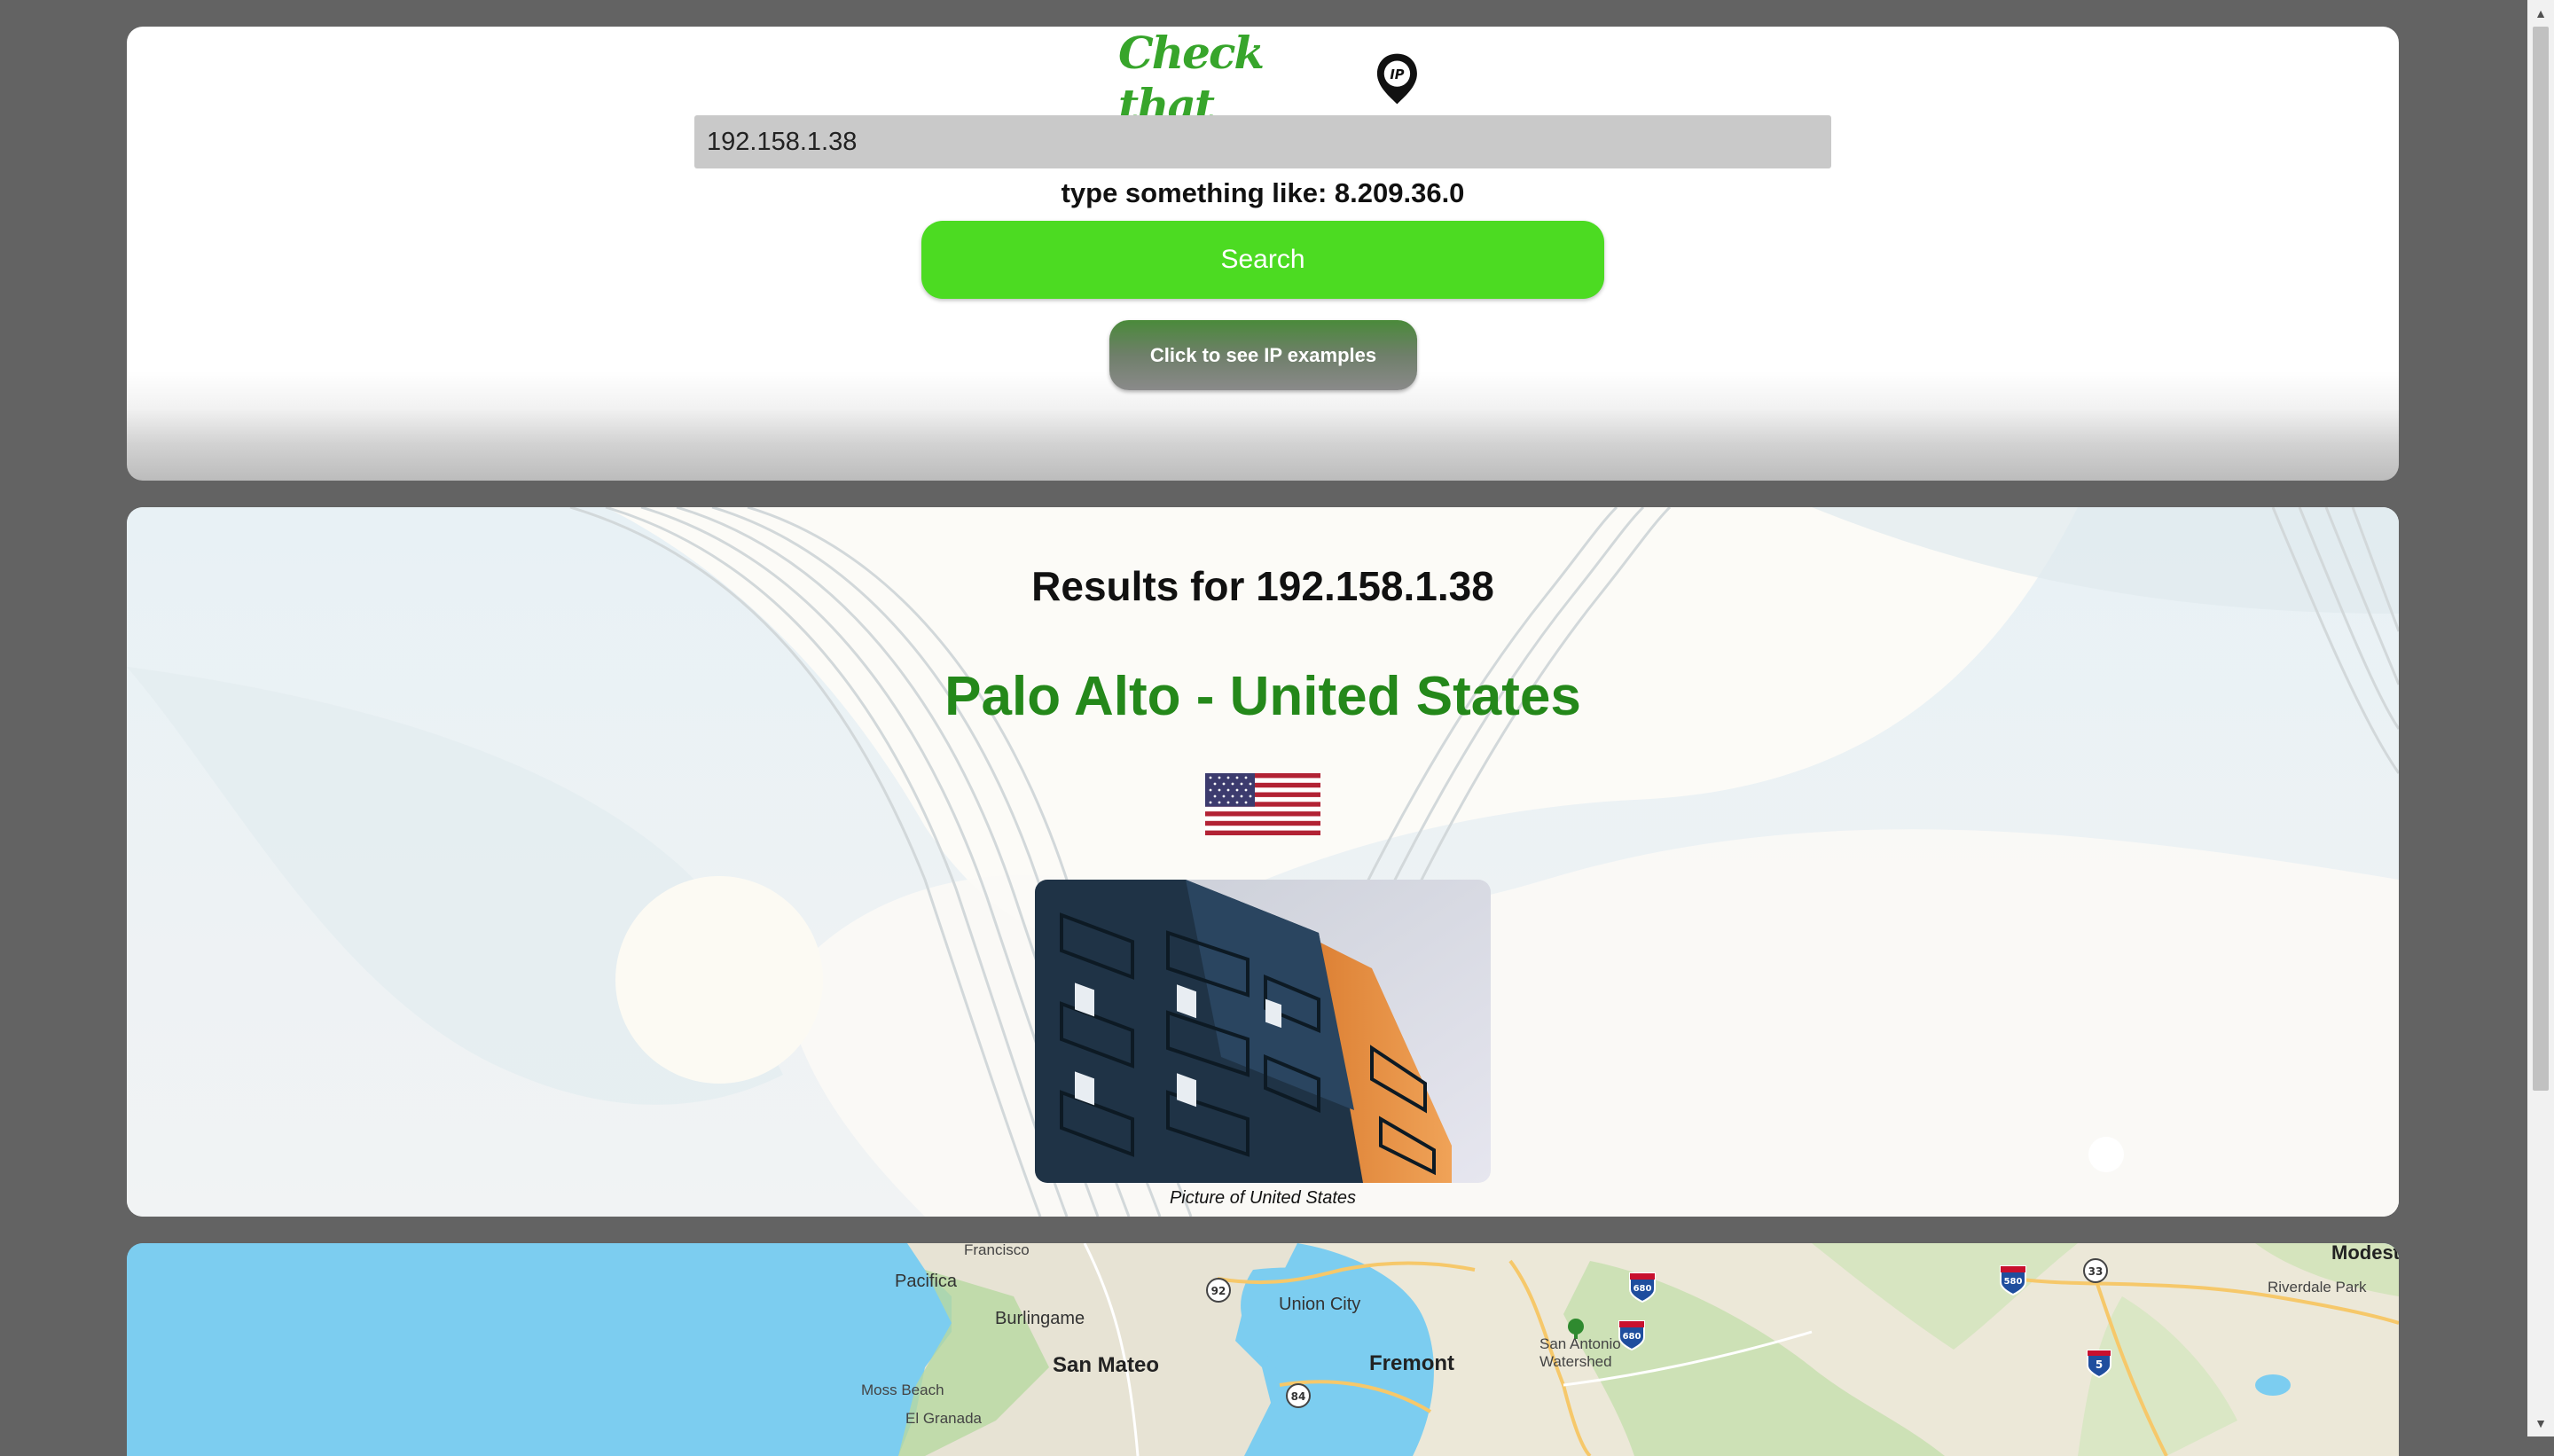 The image size is (2554, 1456). I want to click on map-label-burlingame: Burlingame, so click(1040, 1318).